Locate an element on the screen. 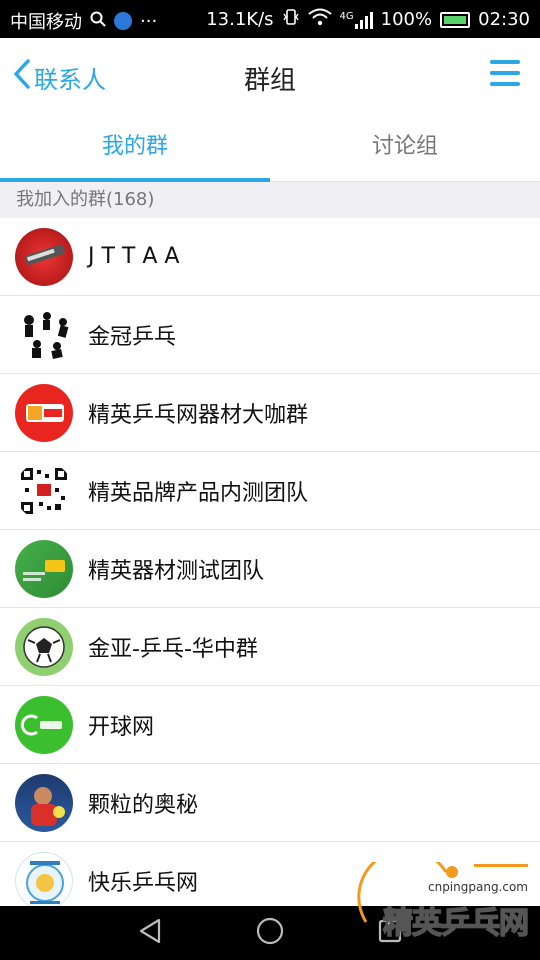 This screenshot has height=960, width=540. app-header: 联系人 群组 is located at coordinates (270, 76).